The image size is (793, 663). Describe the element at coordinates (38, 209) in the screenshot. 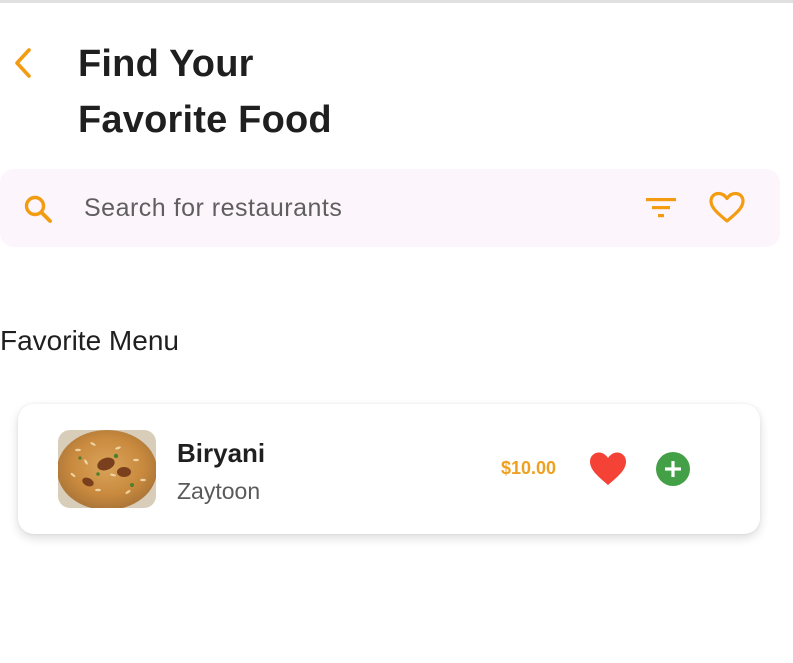

I see `search-icon` at that location.